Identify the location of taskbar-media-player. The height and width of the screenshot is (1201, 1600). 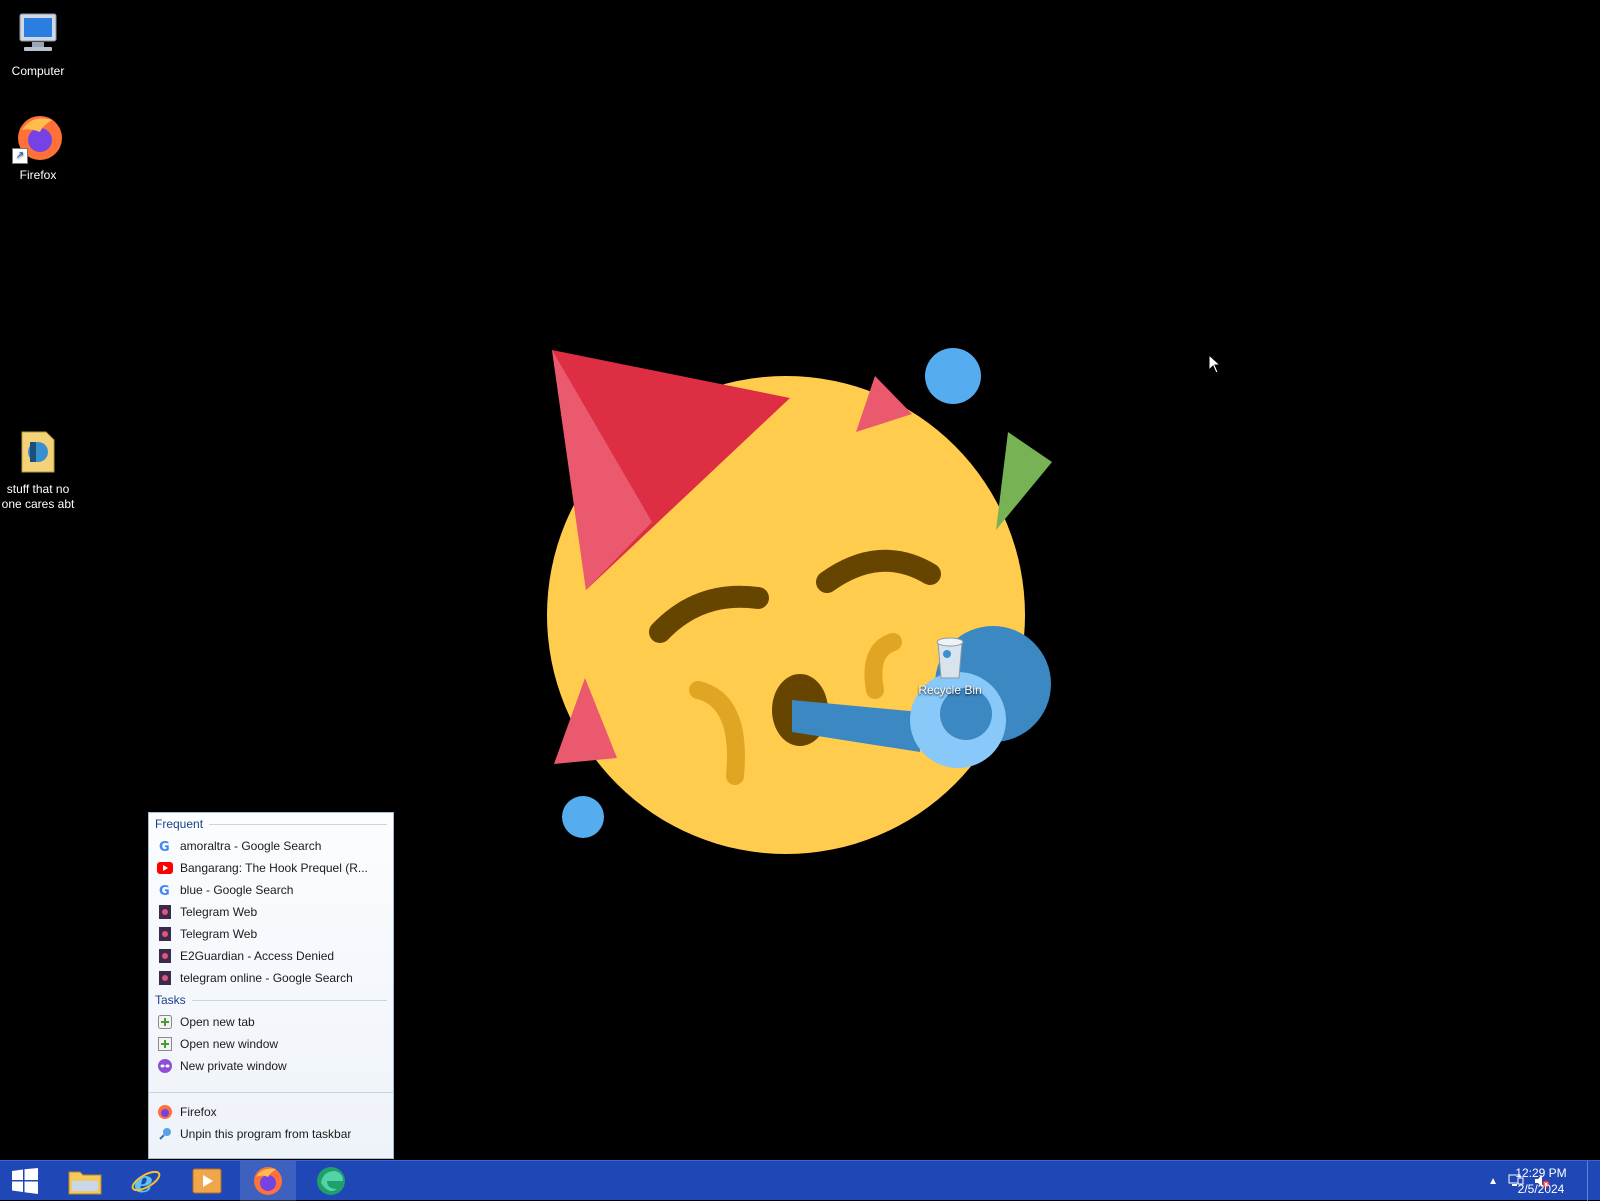
(207, 1181).